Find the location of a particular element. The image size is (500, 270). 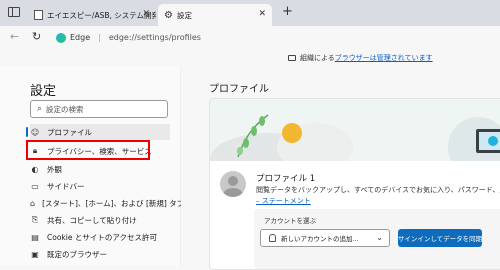

person-icon is located at coordinates (272, 238).